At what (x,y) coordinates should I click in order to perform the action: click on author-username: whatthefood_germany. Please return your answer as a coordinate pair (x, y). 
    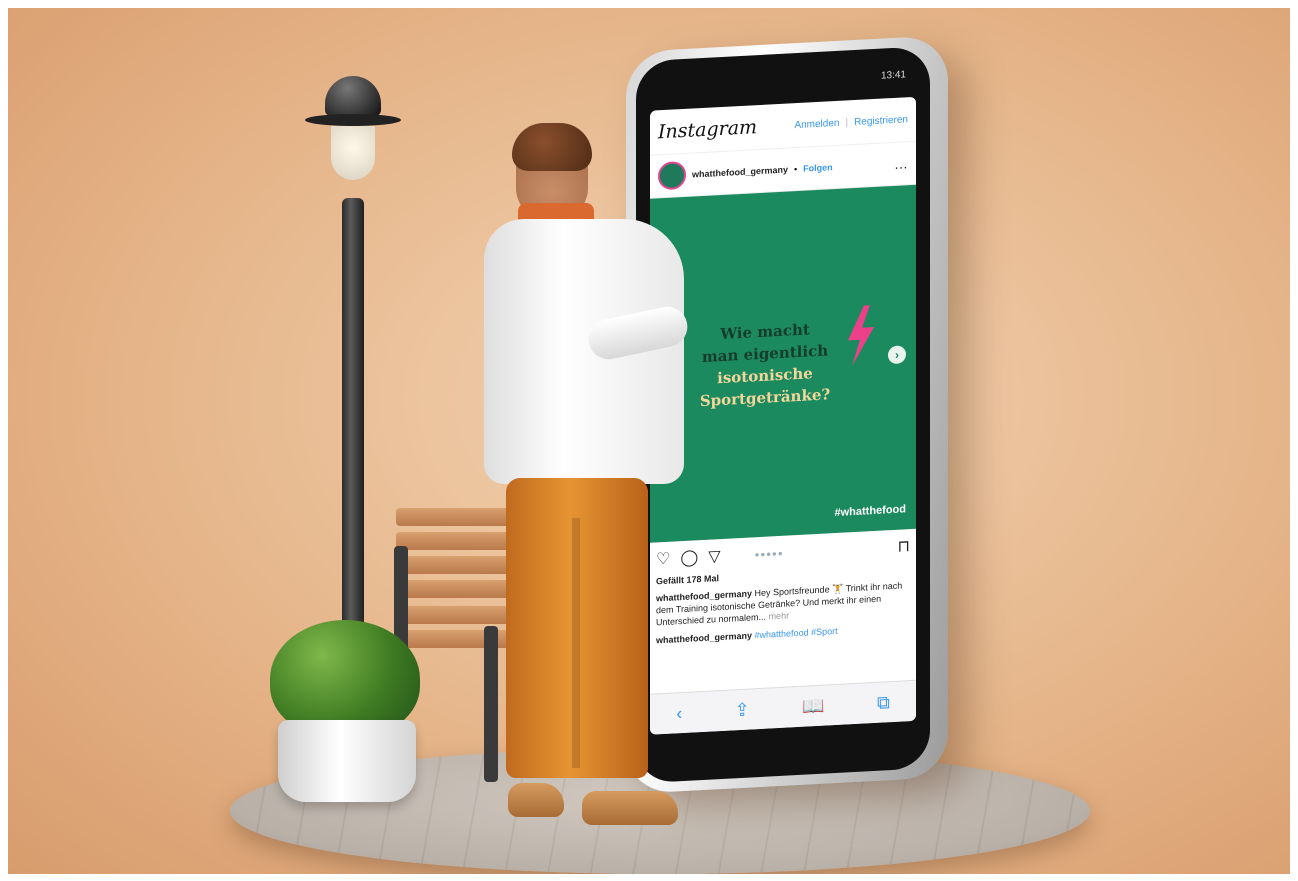
    Looking at the image, I should click on (740, 172).